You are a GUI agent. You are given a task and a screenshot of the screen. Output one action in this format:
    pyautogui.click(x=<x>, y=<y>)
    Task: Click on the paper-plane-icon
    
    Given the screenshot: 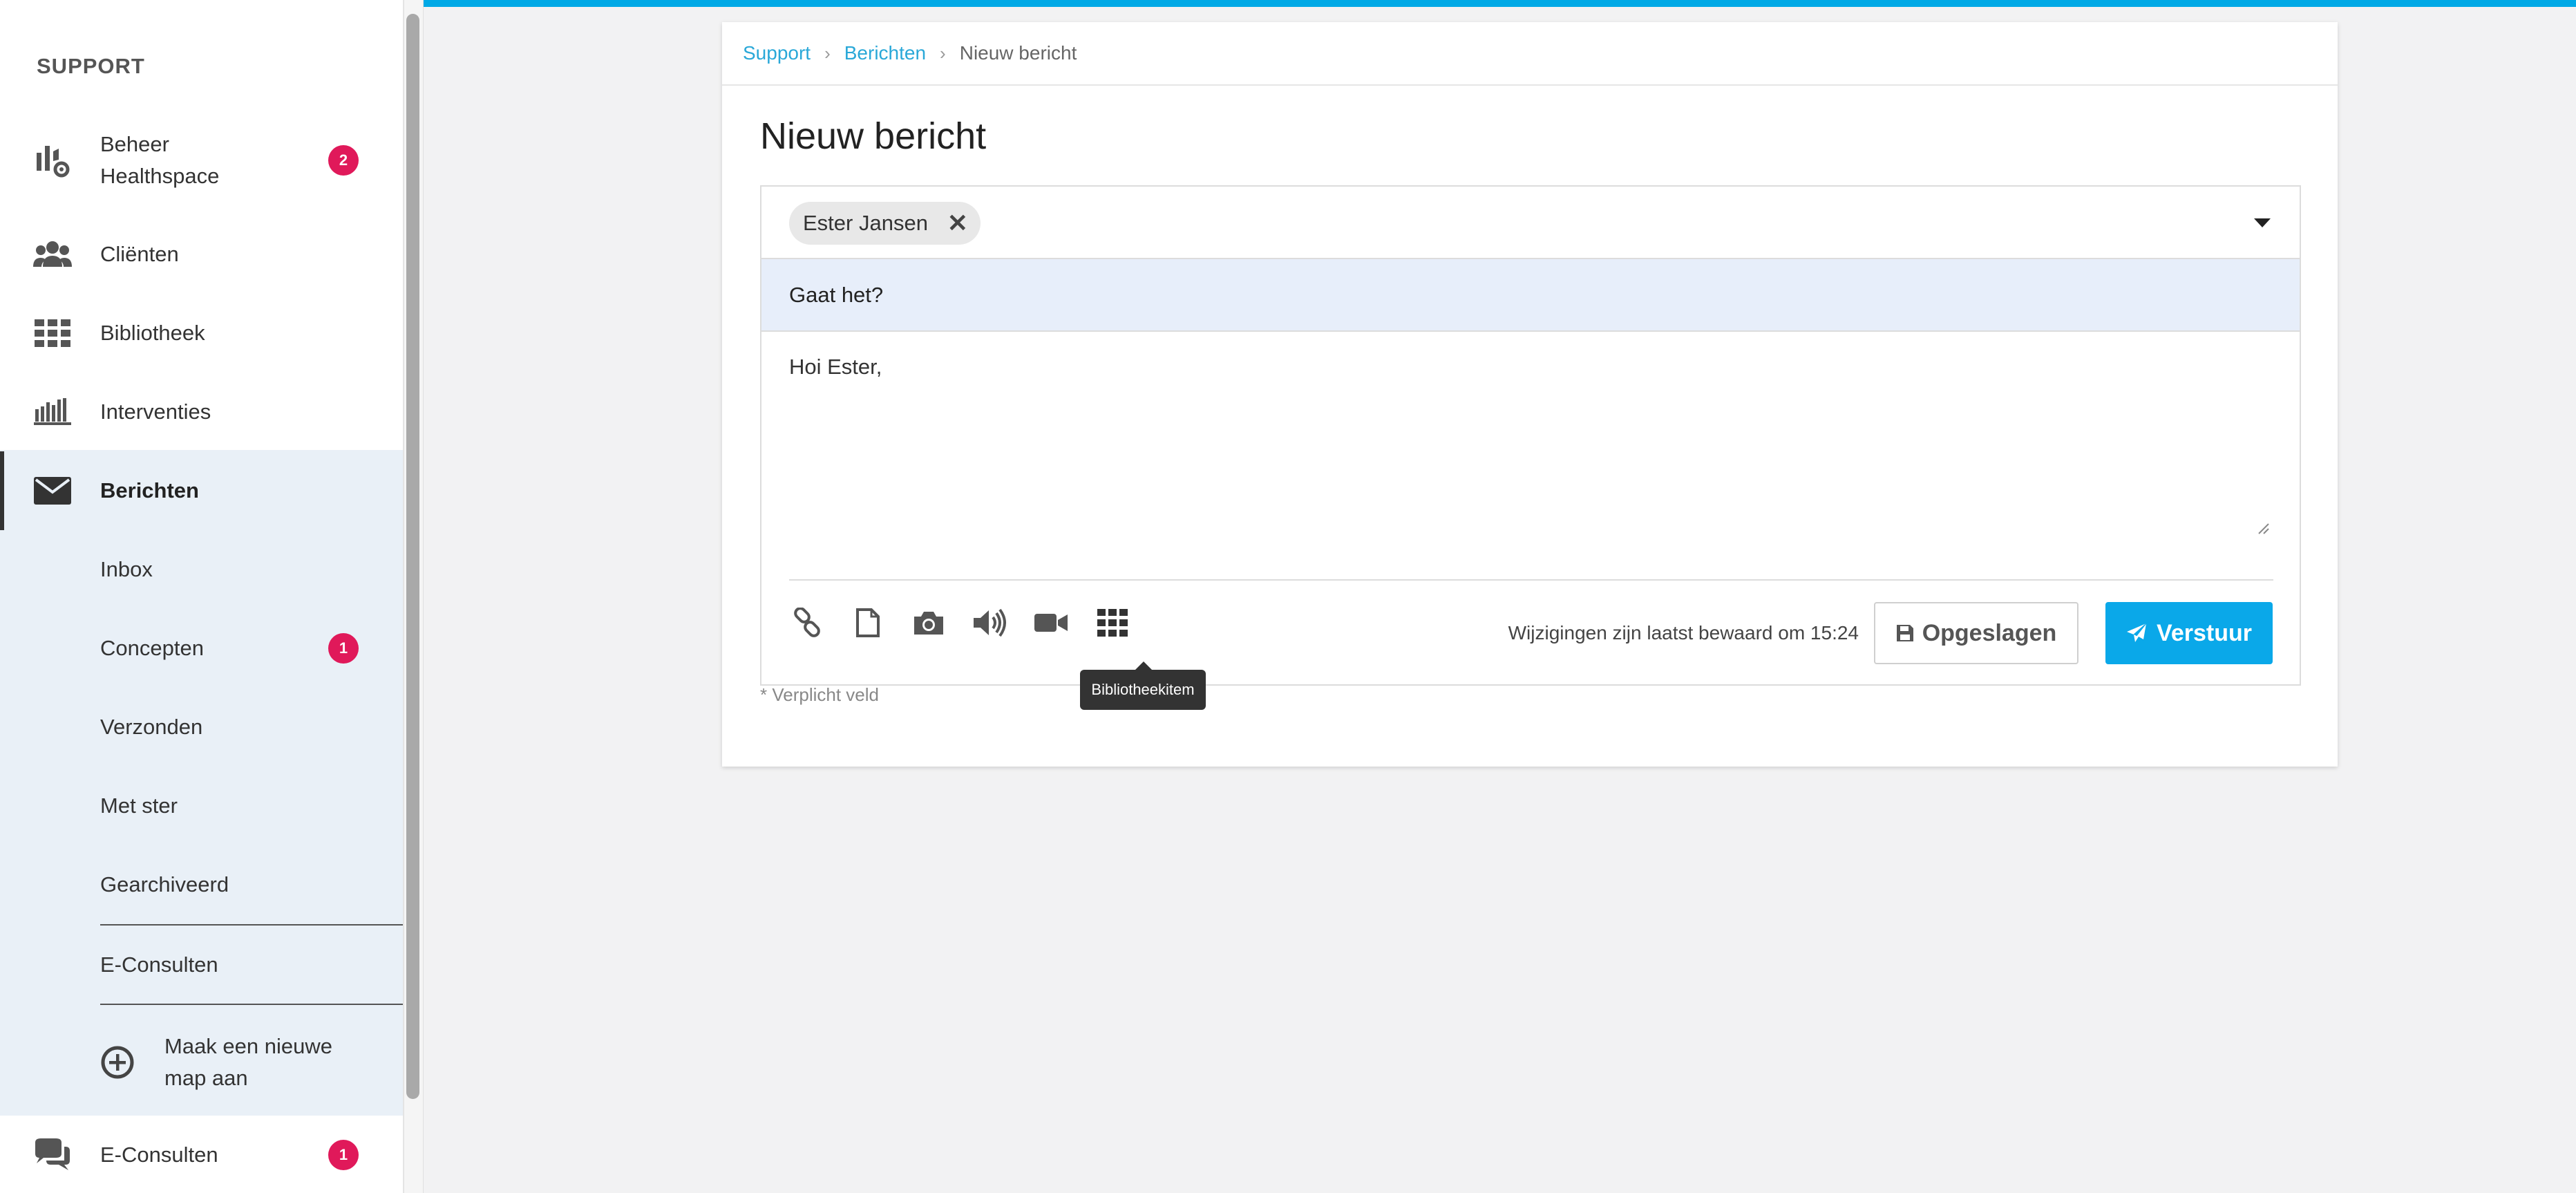 What is the action you would take?
    pyautogui.click(x=2137, y=632)
    